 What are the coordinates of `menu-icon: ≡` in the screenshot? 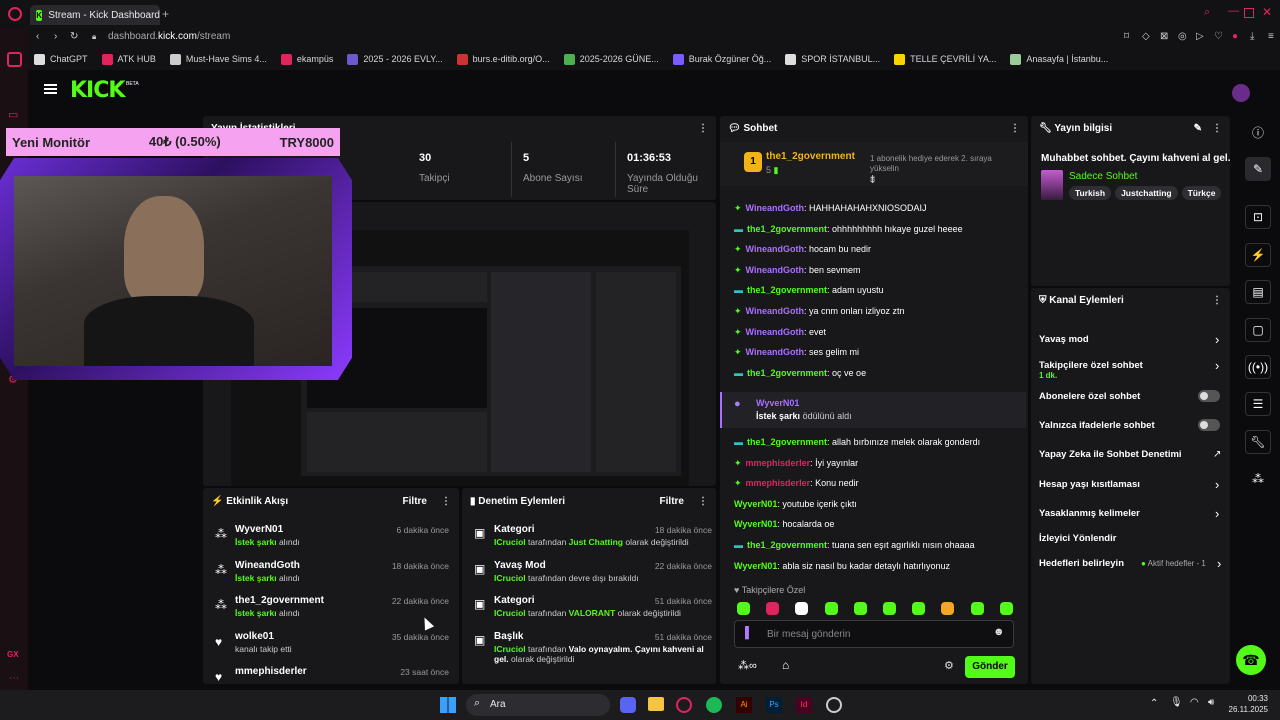 It's located at (1271, 36).